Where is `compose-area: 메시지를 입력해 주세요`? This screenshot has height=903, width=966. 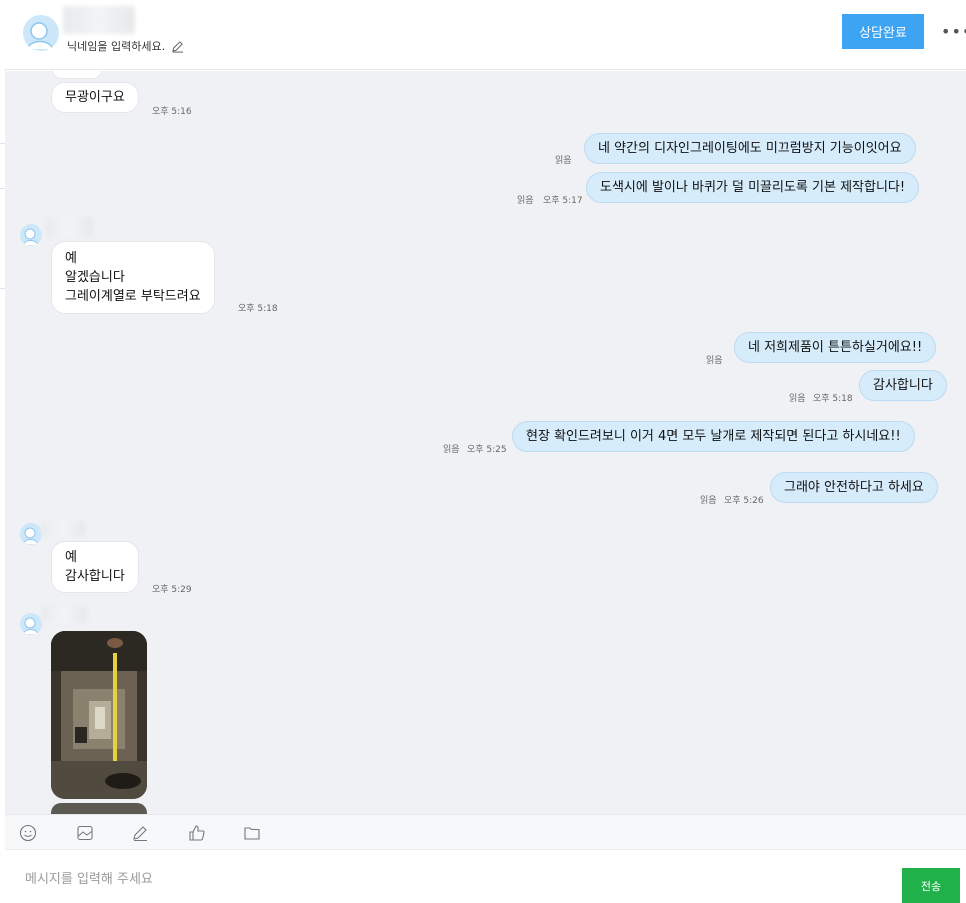
compose-area: 메시지를 입력해 주세요 is located at coordinates (485, 876).